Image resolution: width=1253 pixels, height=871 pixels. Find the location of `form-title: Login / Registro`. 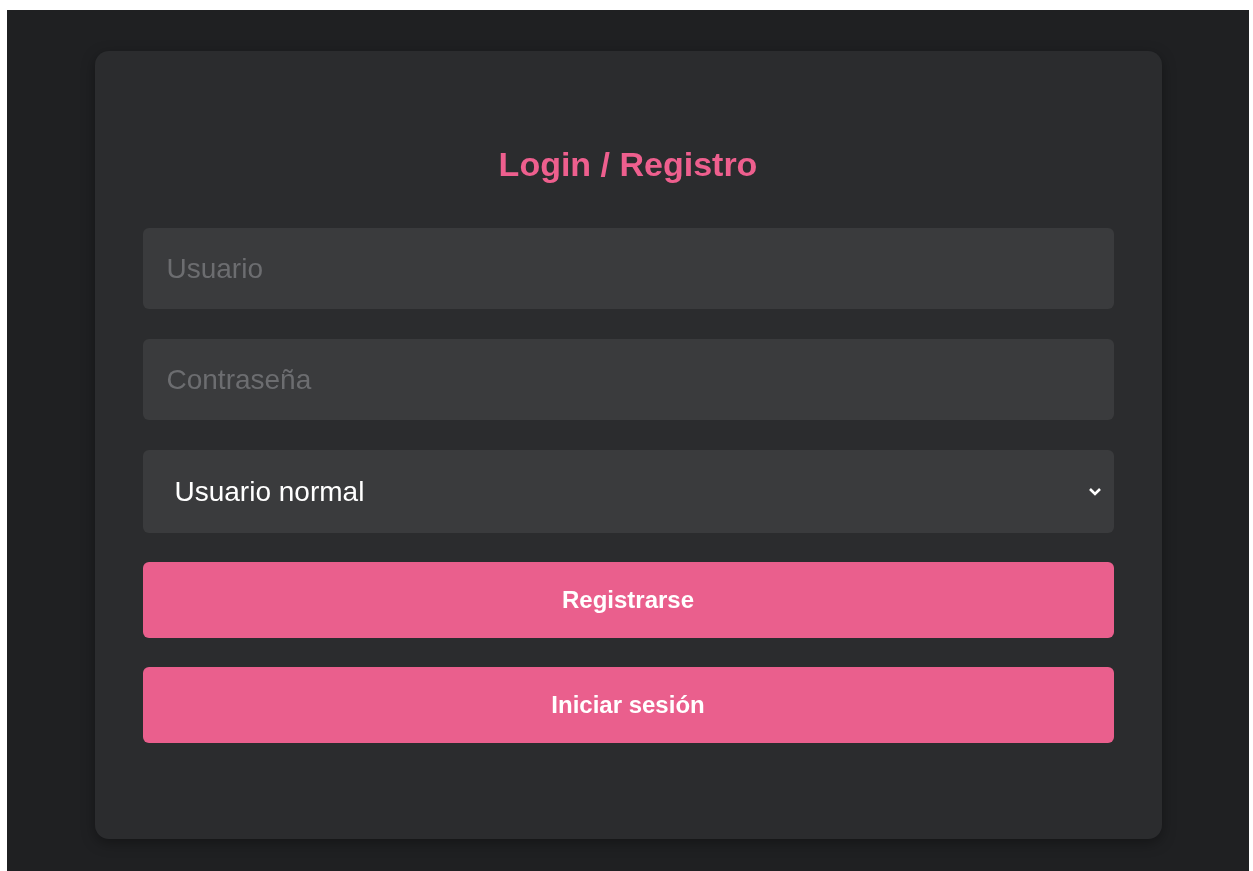

form-title: Login / Registro is located at coordinates (628, 164).